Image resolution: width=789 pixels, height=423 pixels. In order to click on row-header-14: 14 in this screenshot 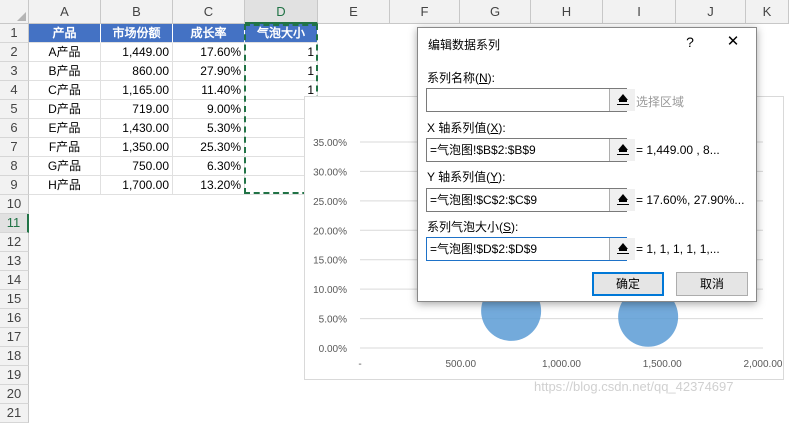, I will do `click(14, 280)`.